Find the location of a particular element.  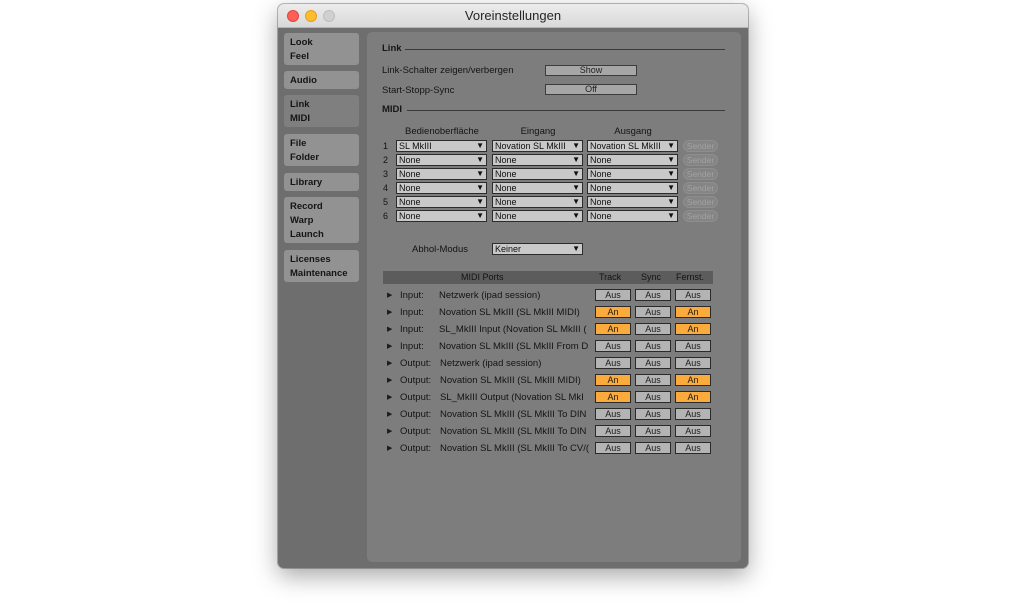

midi-port-row: ▶ Output: Netzwerk (ipad session) Aus Aus Aus is located at coordinates (548, 364).